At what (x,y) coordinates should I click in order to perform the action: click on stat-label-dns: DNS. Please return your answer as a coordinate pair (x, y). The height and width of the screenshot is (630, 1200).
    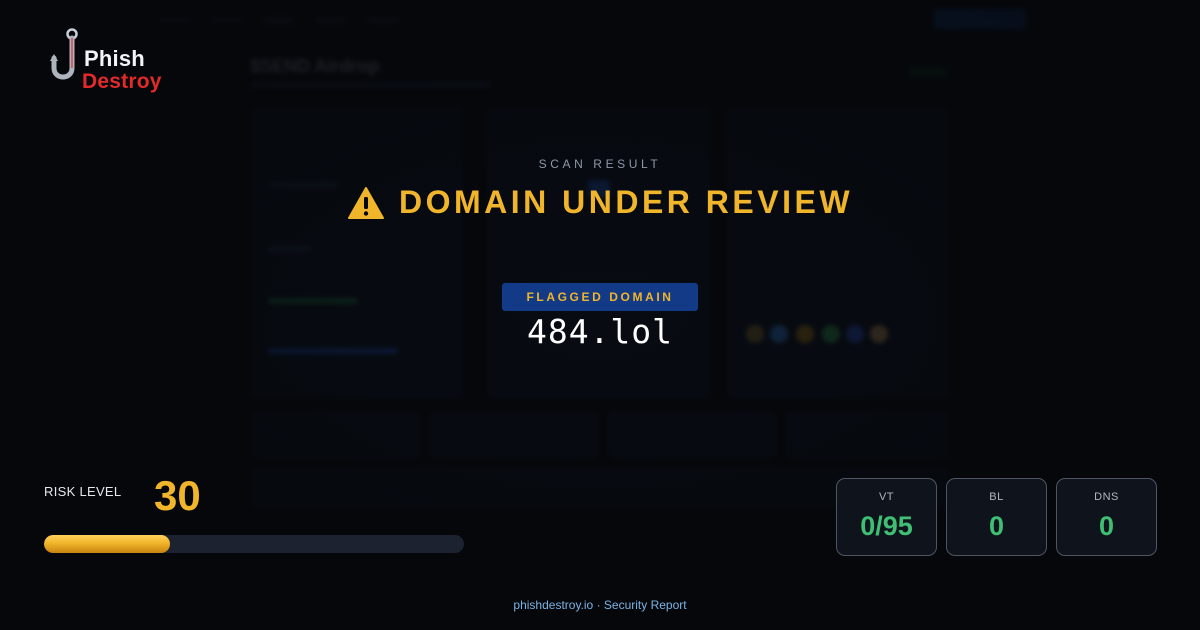
    Looking at the image, I should click on (1106, 497).